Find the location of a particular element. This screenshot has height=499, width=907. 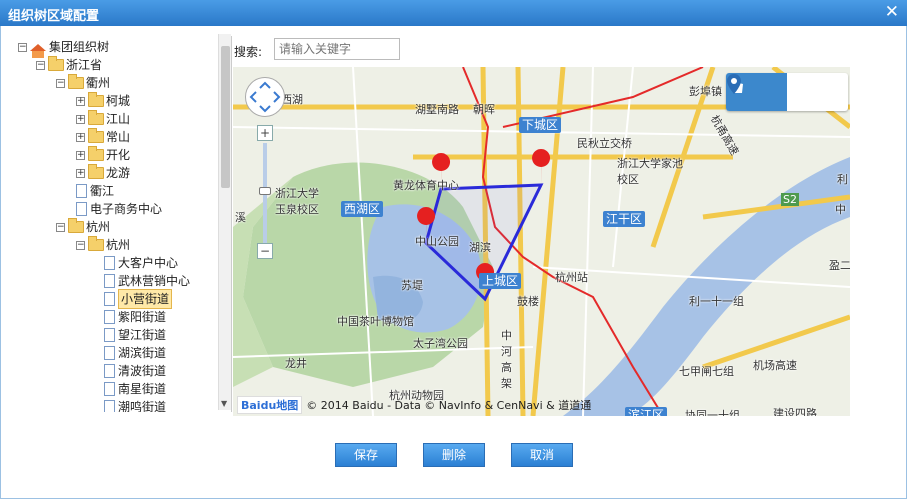

tree-node: 大客户中心 is located at coordinates (141, 263).